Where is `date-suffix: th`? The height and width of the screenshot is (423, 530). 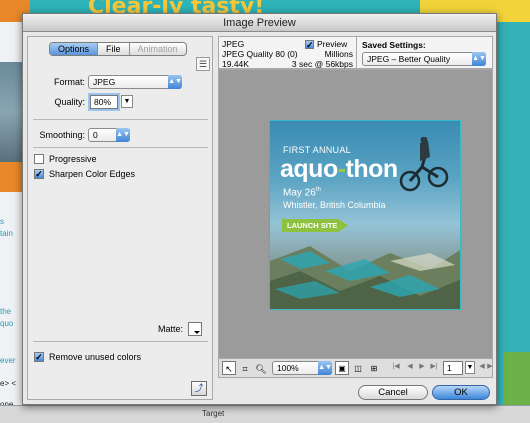
date-suffix: th is located at coordinates (318, 190).